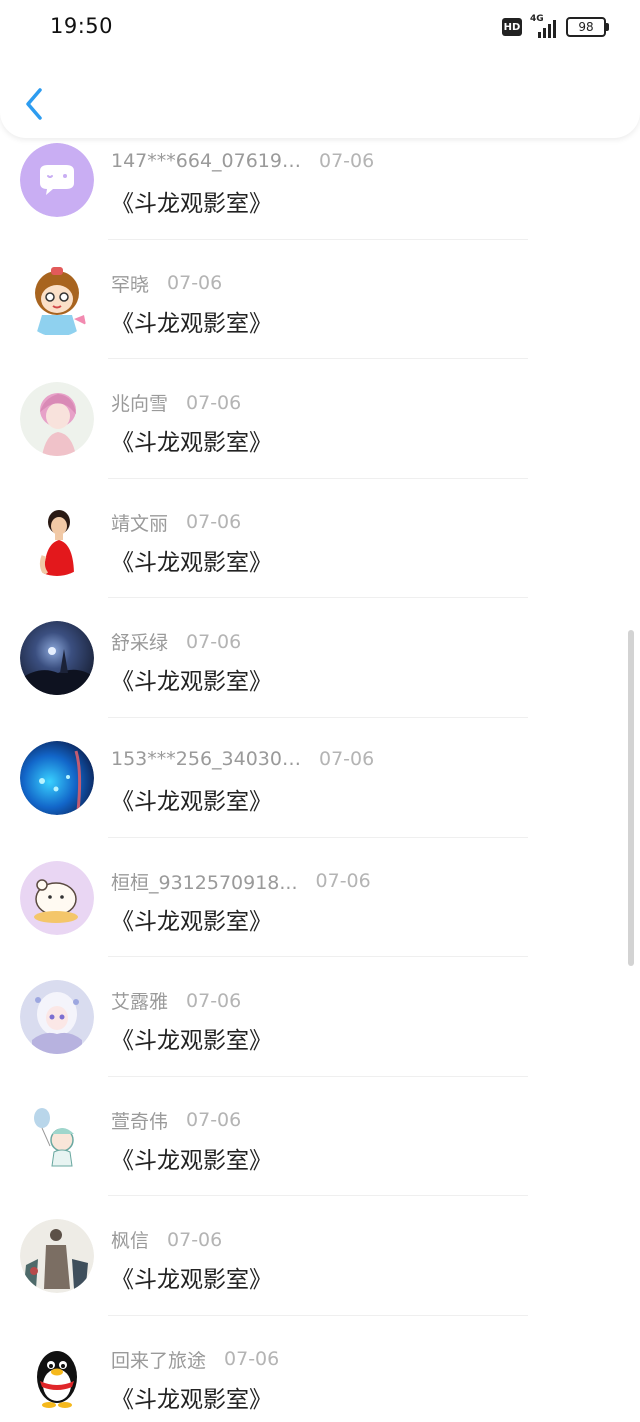 This screenshot has height=1422, width=640. What do you see at coordinates (176, 1000) in the screenshot?
I see `comment-meta: 艾露雅 07-06` at bounding box center [176, 1000].